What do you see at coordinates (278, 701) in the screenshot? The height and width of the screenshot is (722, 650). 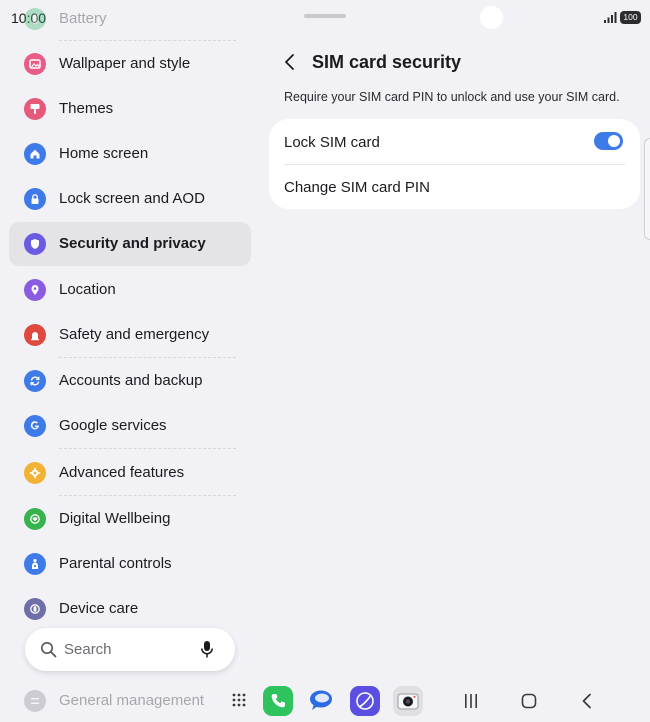 I see `phone-app-icon` at bounding box center [278, 701].